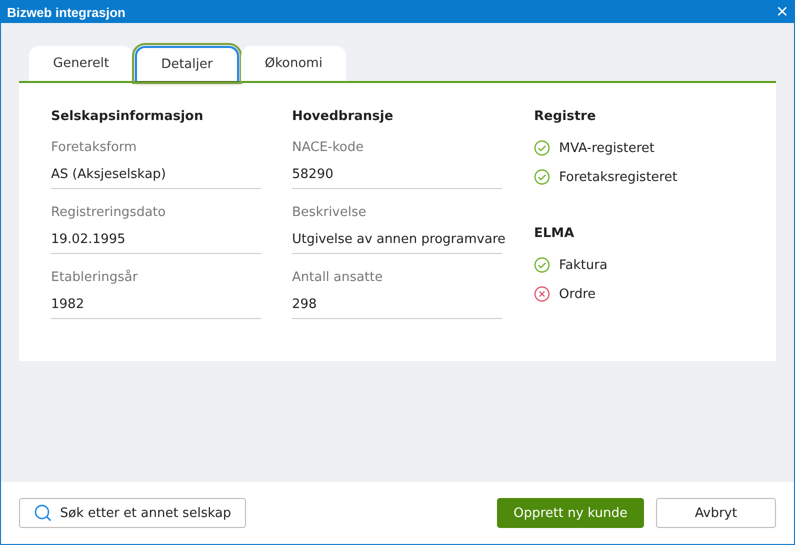  What do you see at coordinates (397, 178) in the screenshot?
I see `field-value: 58290` at bounding box center [397, 178].